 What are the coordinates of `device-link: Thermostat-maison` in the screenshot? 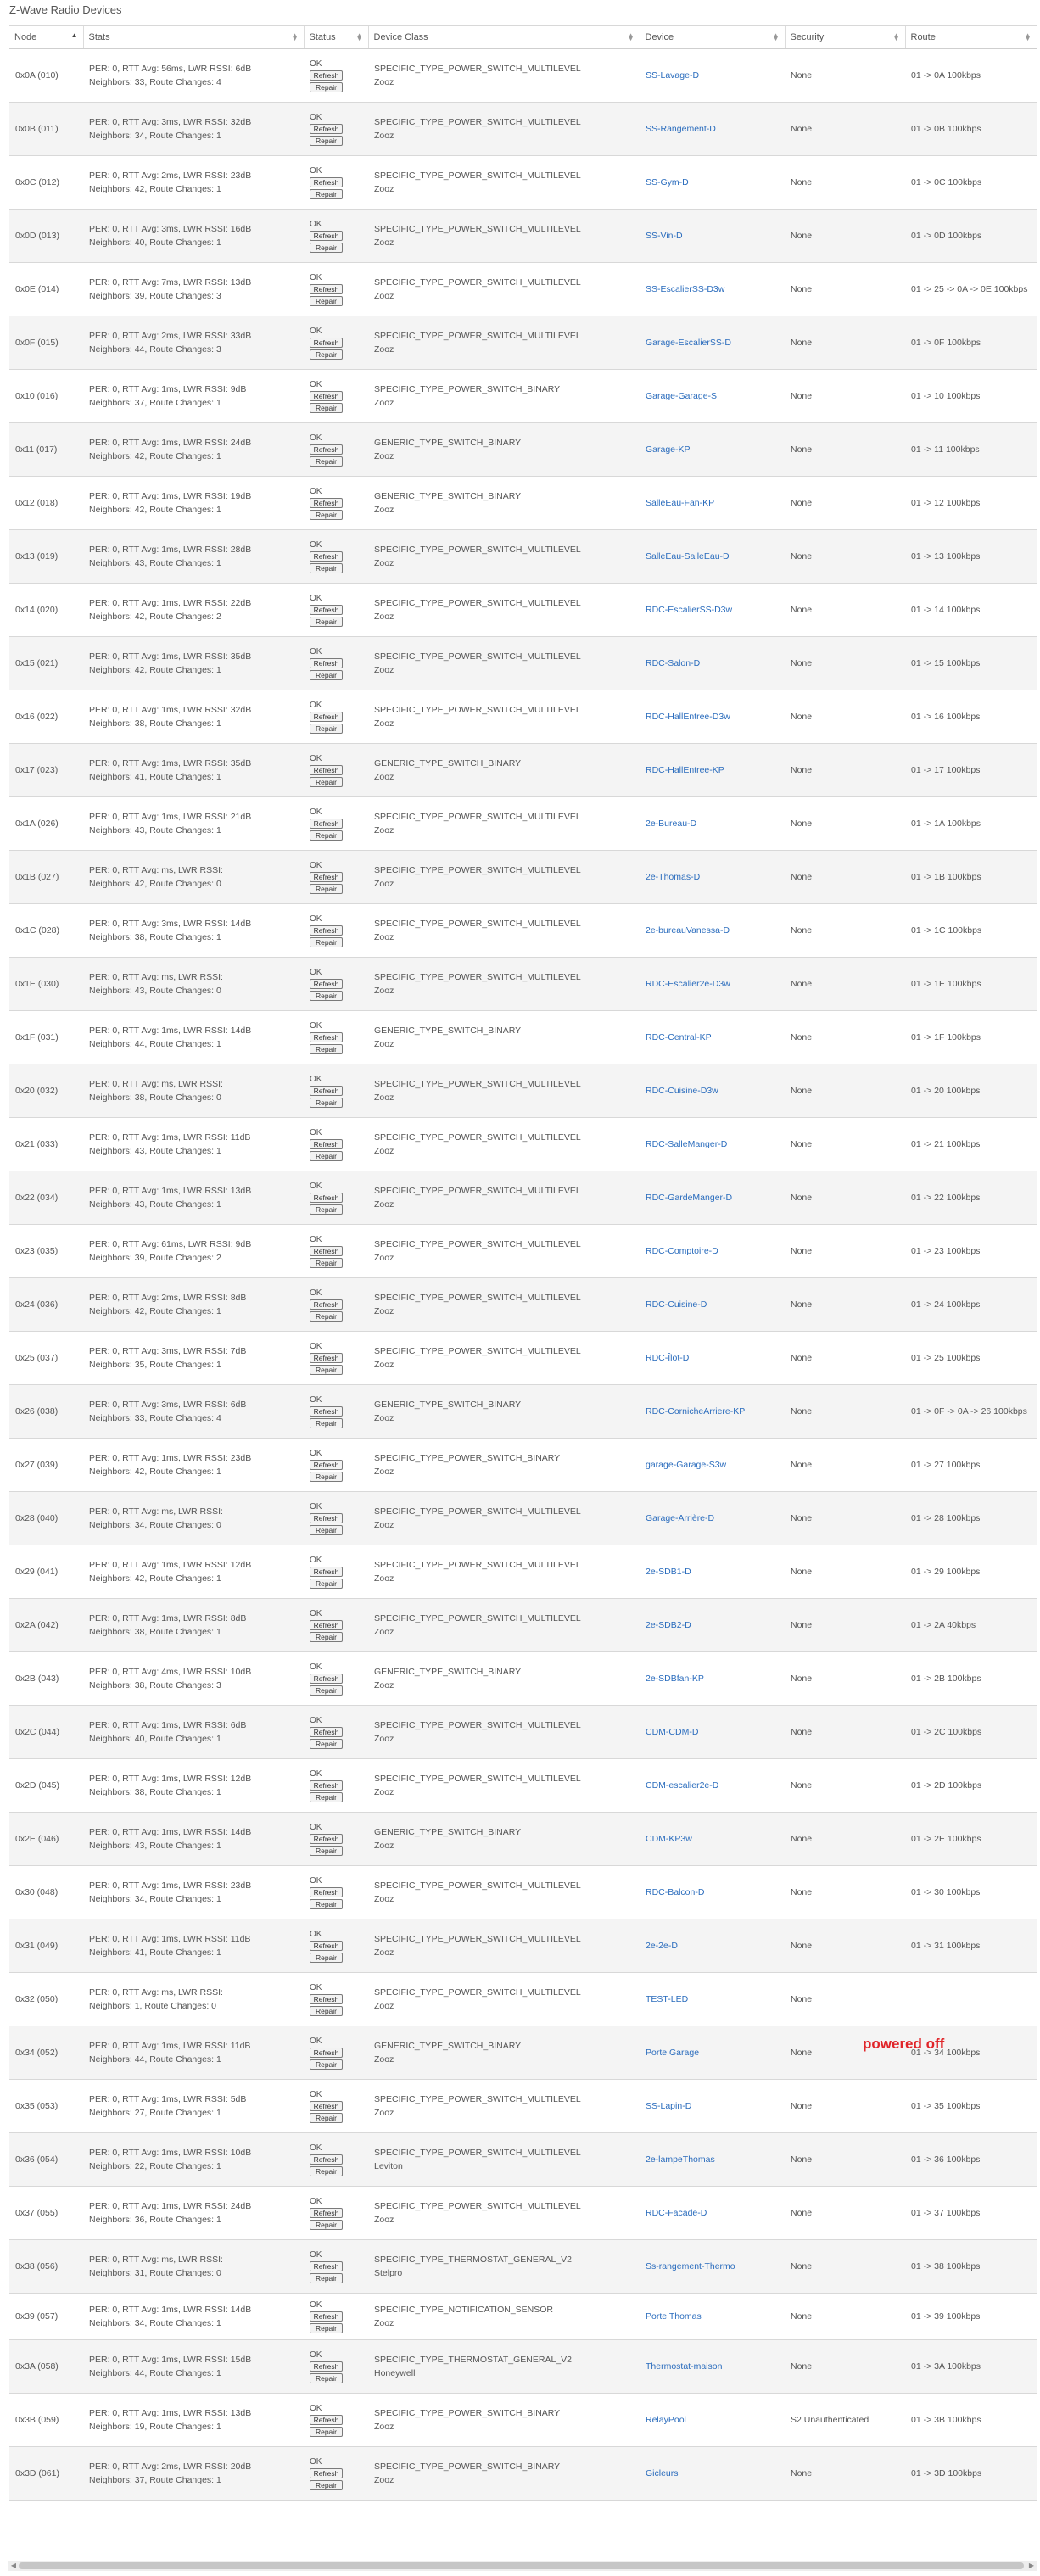 It's located at (684, 2366).